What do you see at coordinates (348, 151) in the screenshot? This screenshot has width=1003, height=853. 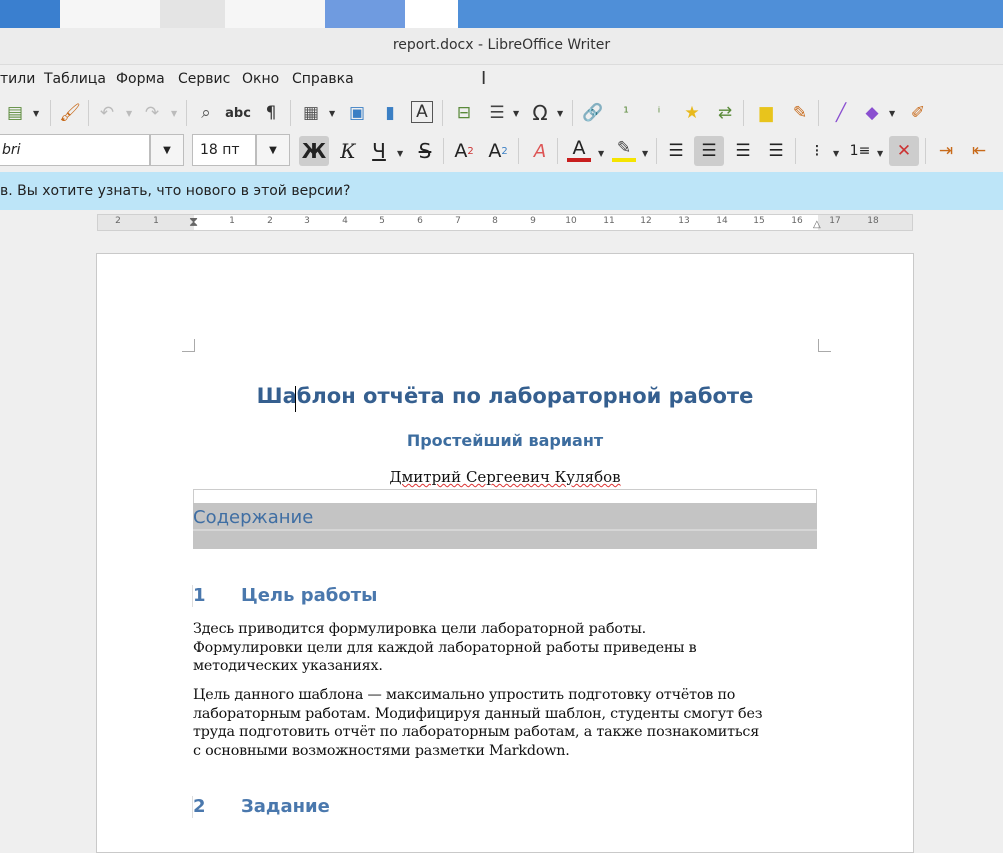 I see `italic-icon: К` at bounding box center [348, 151].